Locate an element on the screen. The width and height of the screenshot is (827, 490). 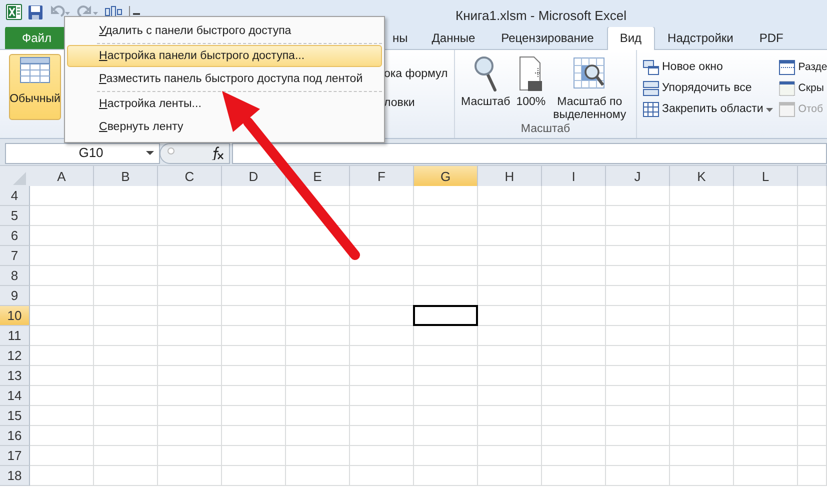
row-header: 5 is located at coordinates (15, 216).